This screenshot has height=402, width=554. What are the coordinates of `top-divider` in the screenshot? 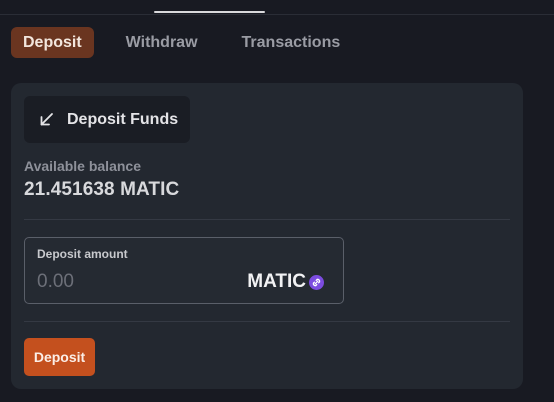 It's located at (277, 14).